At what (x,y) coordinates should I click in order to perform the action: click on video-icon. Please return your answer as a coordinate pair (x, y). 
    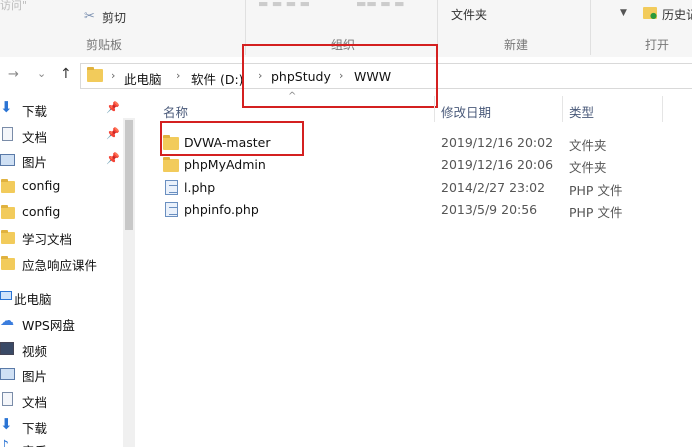
    Looking at the image, I should click on (7, 348).